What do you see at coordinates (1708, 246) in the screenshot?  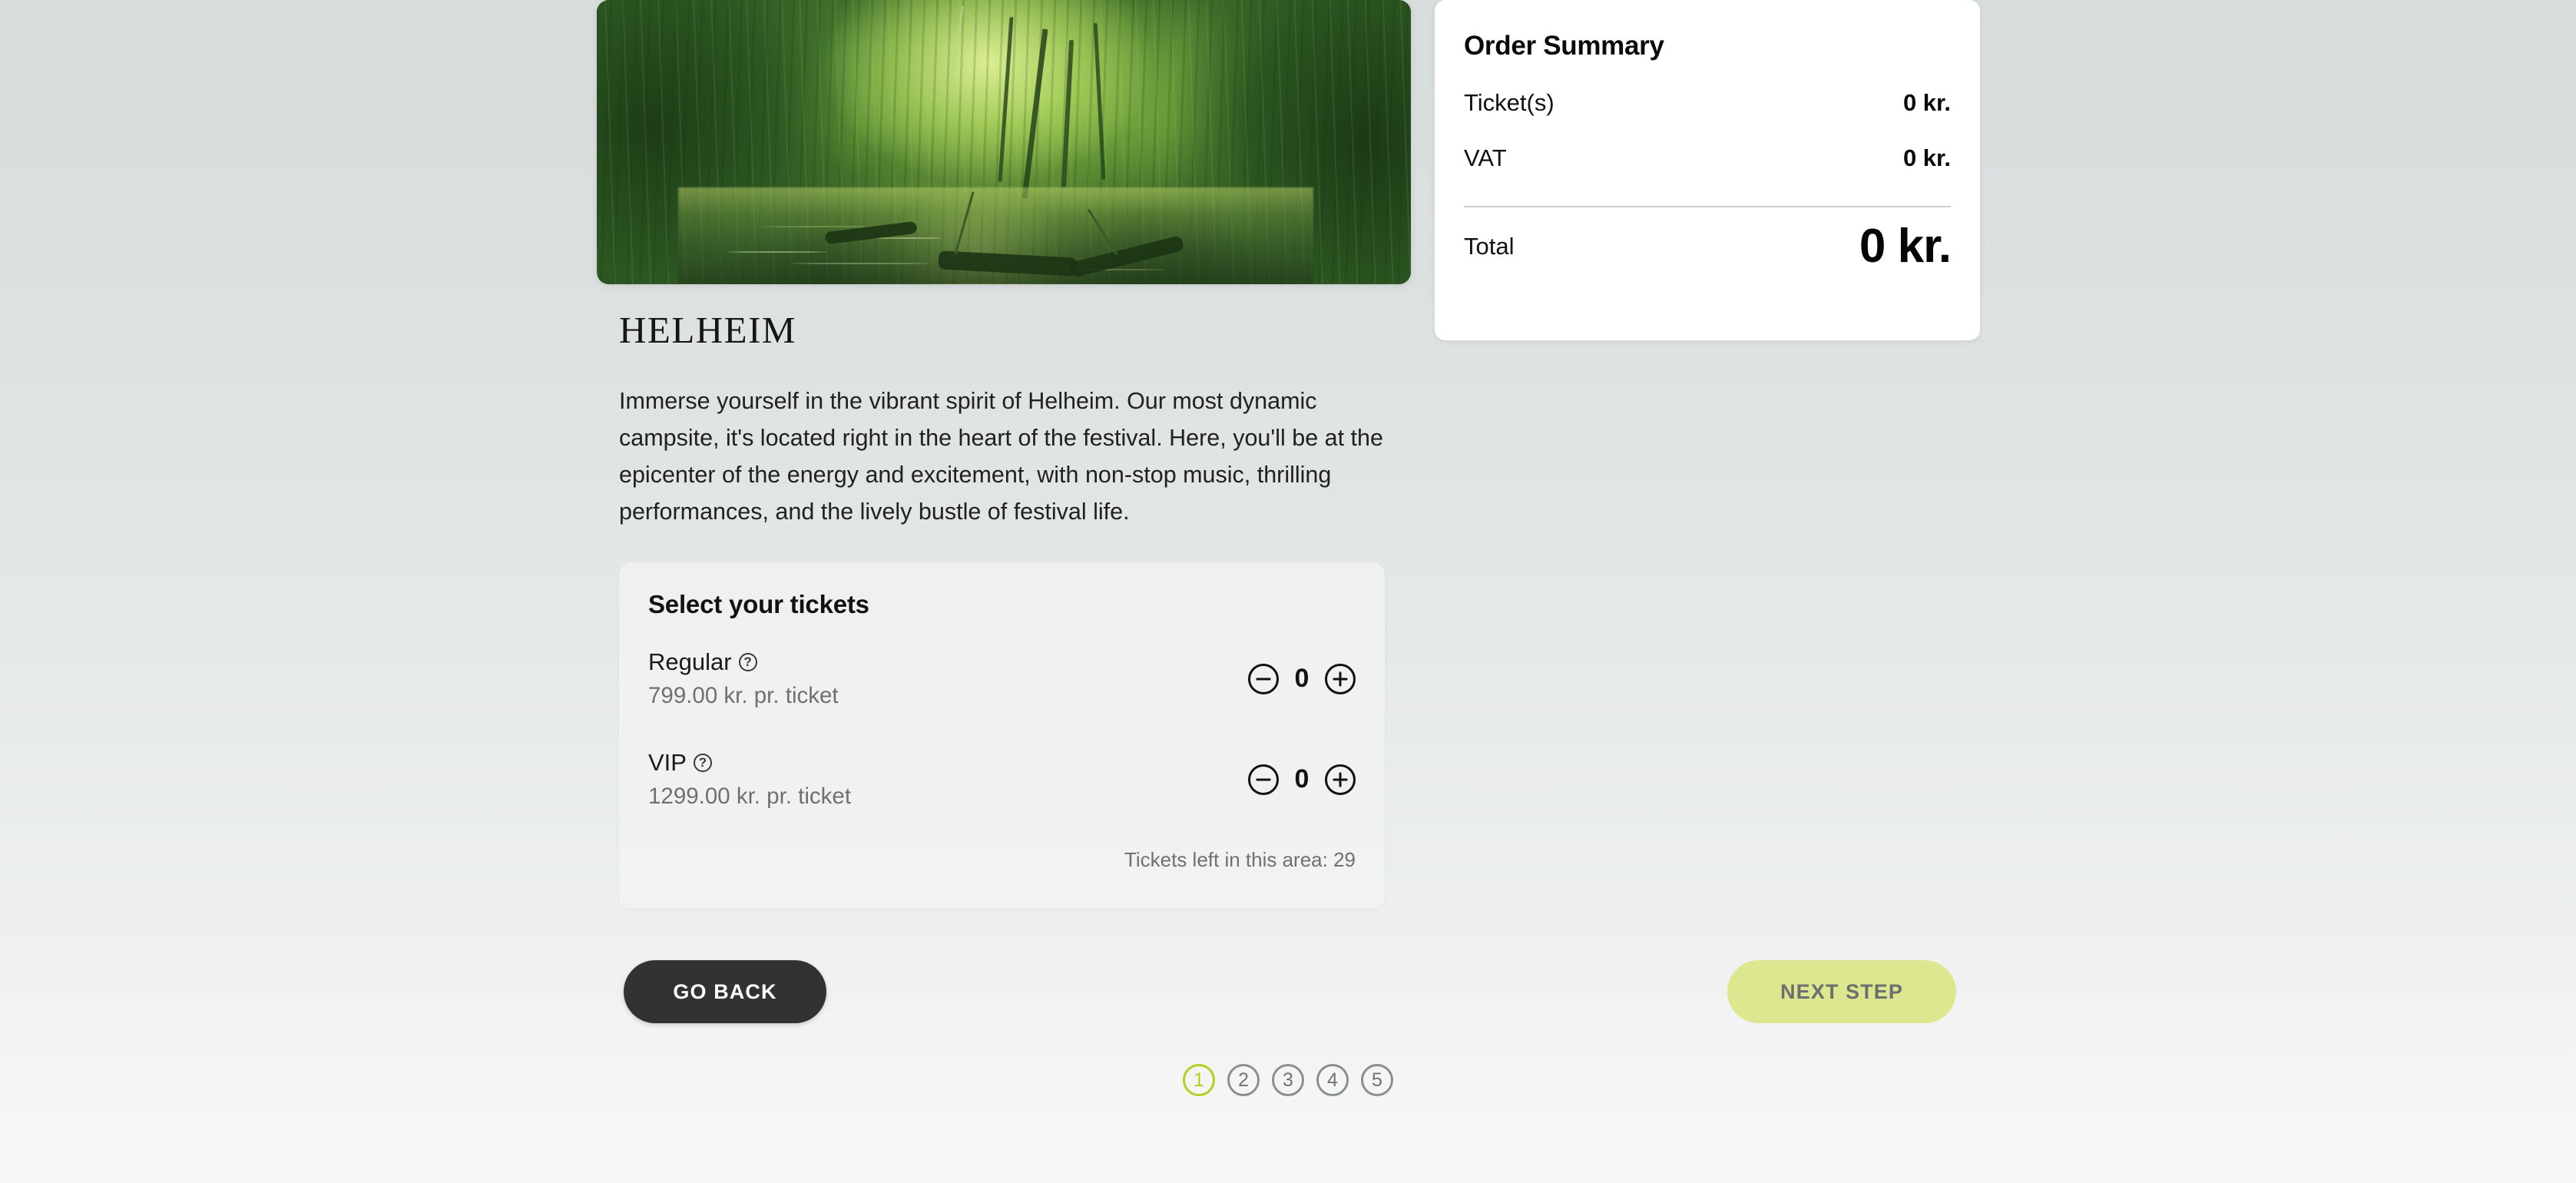 I see `summary-row-total: Total 0 kr.` at bounding box center [1708, 246].